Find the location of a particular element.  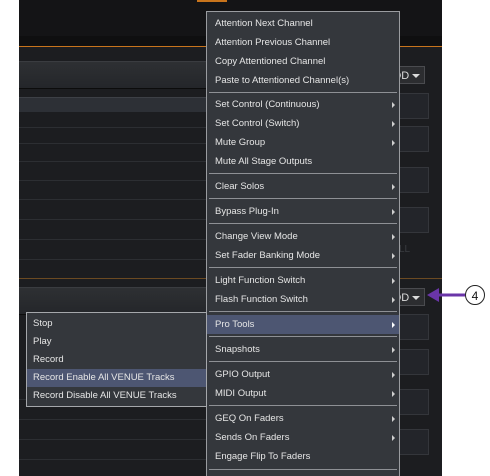

active-tab-indicator is located at coordinates (212, 1).